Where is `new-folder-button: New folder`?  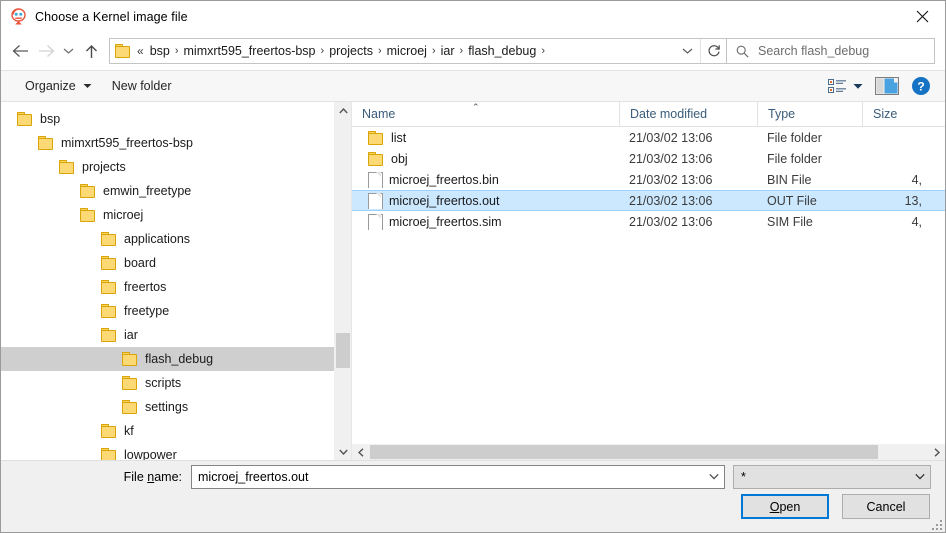
new-folder-button: New folder is located at coordinates (142, 86).